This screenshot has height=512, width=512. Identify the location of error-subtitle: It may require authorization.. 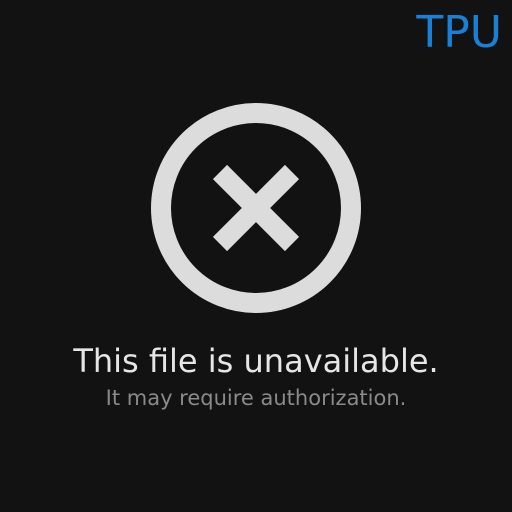
(256, 398).